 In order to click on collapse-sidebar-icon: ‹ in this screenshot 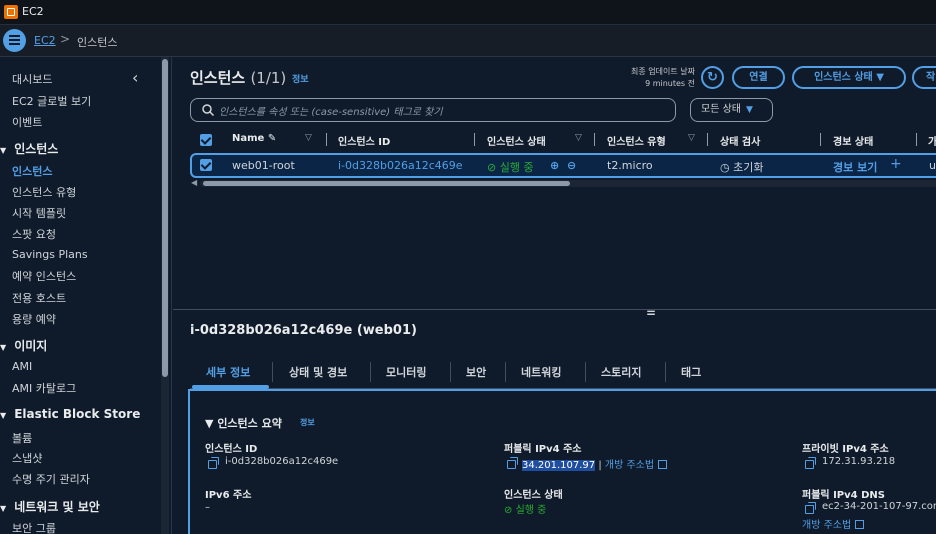, I will do `click(135, 77)`.